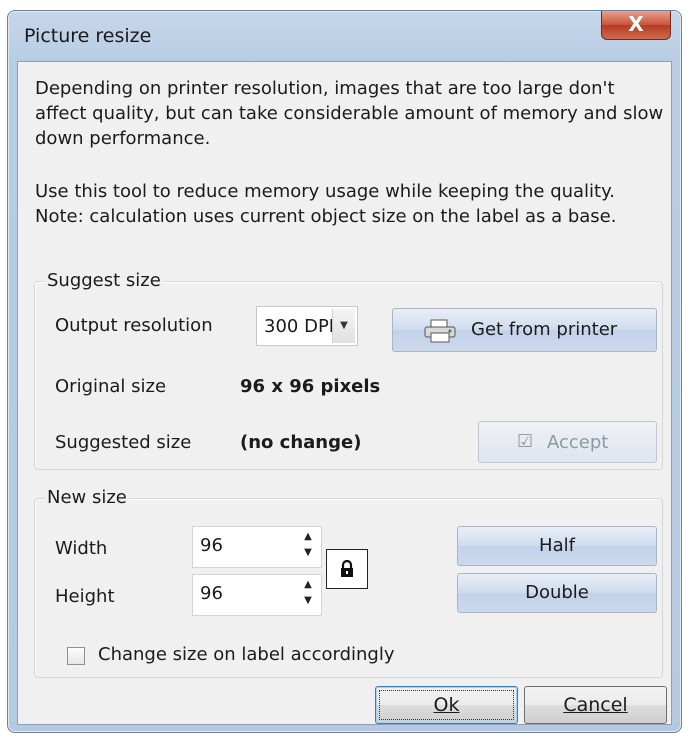  Describe the element at coordinates (246, 654) in the screenshot. I see `change-size-checkbox-label: Change size on label accordingly` at that location.